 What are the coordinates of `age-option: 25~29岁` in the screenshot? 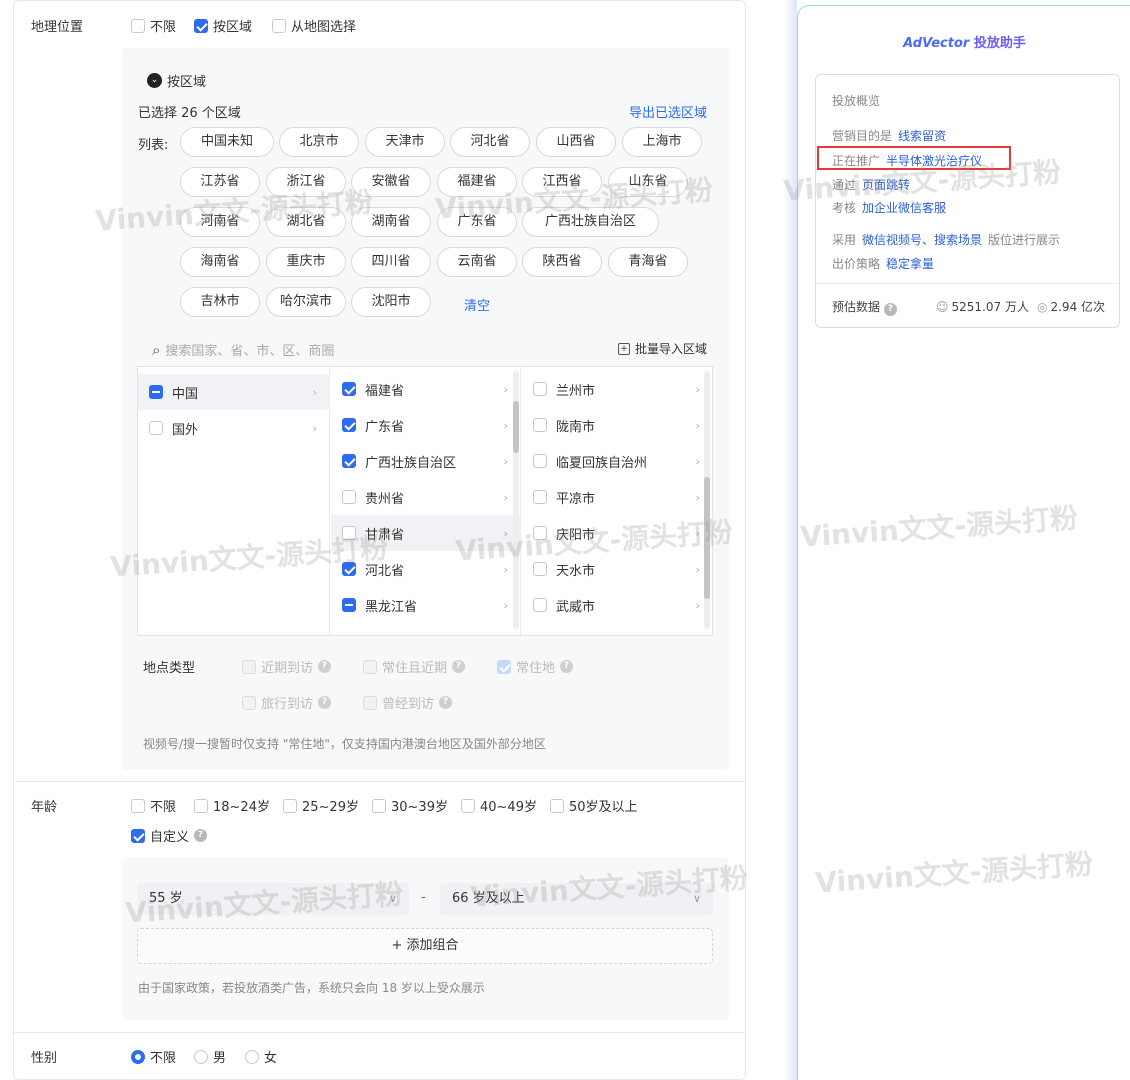 It's located at (321, 805).